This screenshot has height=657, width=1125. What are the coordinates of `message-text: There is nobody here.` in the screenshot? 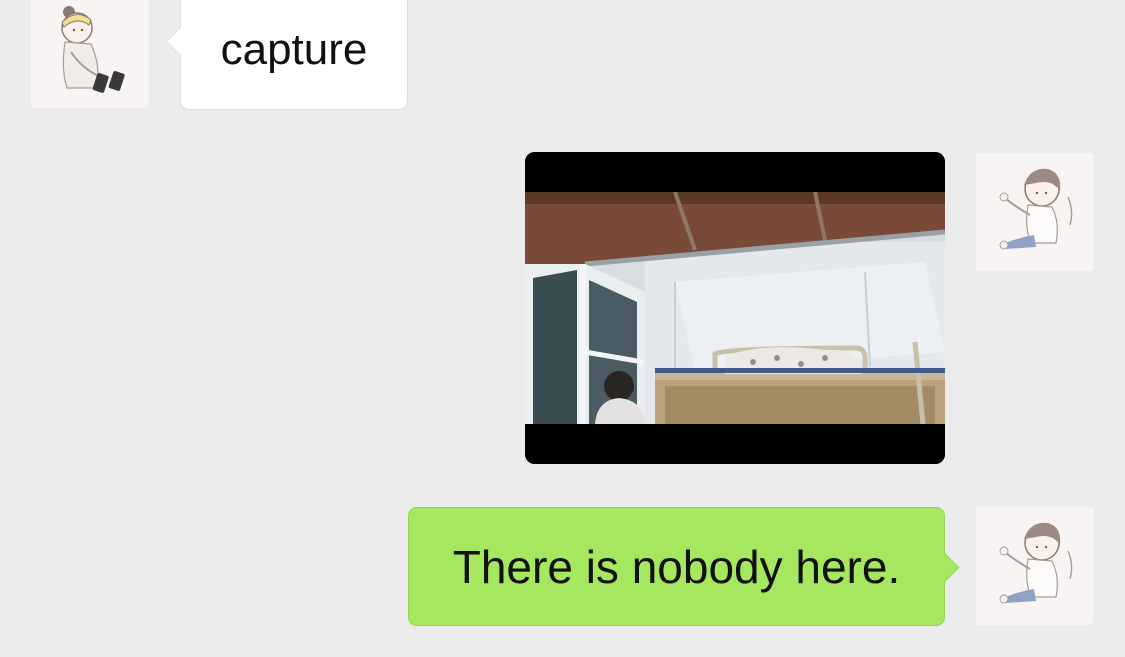 It's located at (676, 566).